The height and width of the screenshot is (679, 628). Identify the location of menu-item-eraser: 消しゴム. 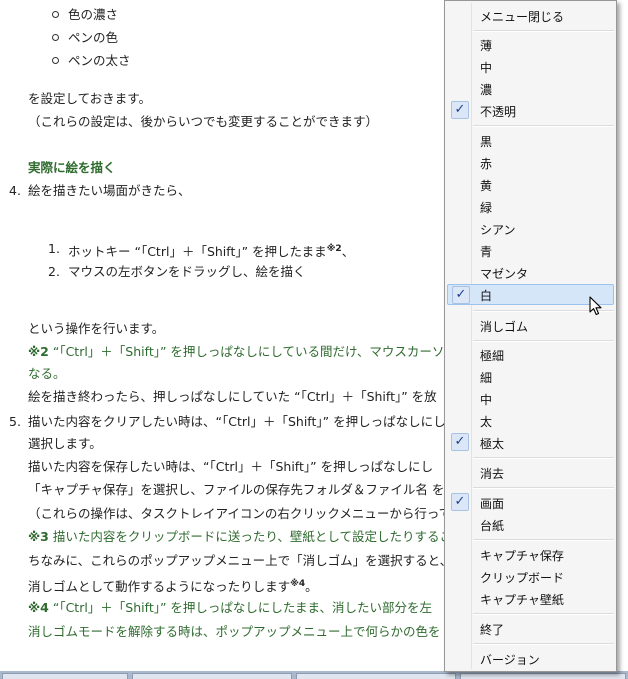
(530, 325).